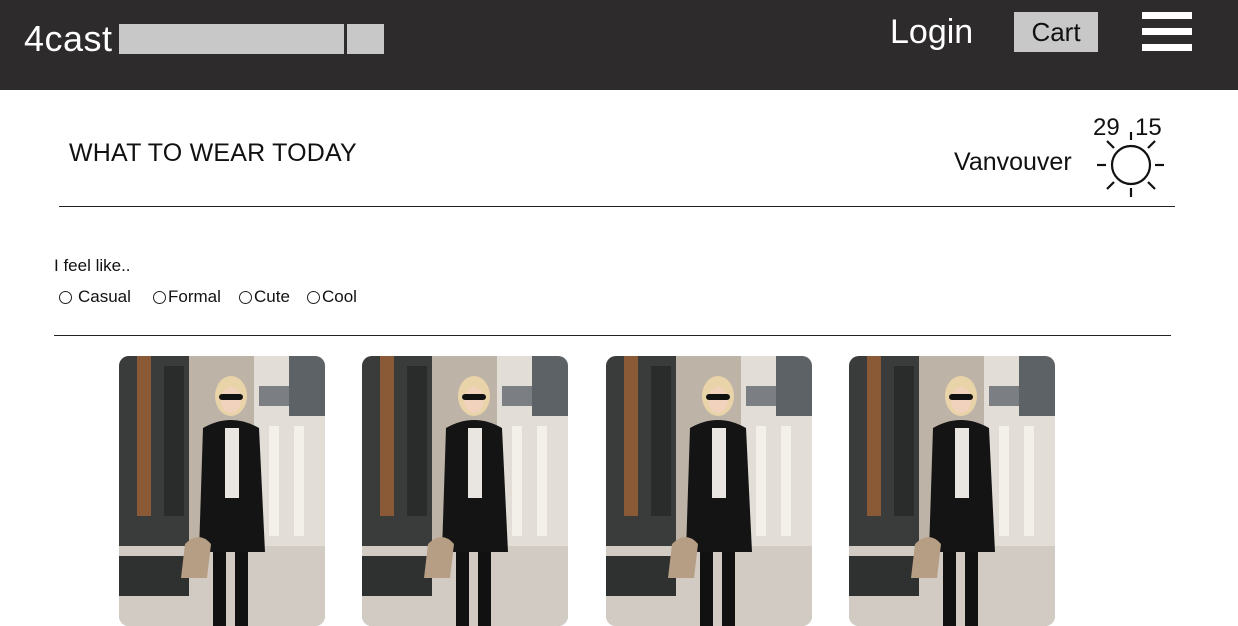 Image resolution: width=1238 pixels, height=626 pixels. I want to click on mood-option-formal: Formal, so click(187, 297).